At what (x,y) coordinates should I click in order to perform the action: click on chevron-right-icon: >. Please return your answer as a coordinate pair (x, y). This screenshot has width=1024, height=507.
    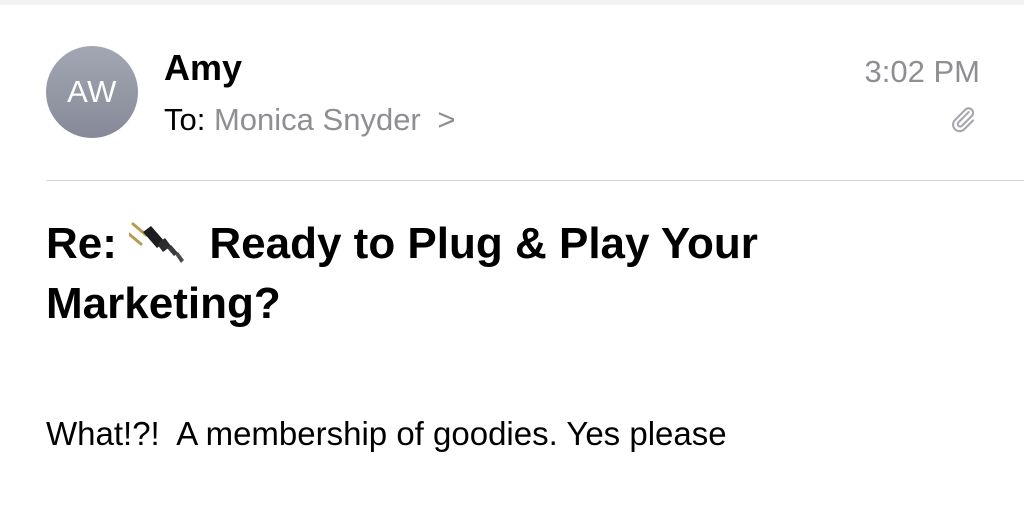
    Looking at the image, I should click on (446, 119).